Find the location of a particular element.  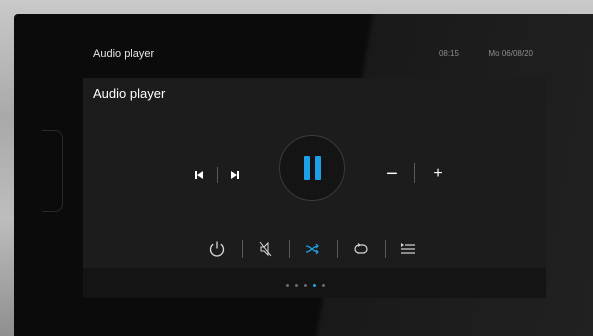

pause-icon-bar is located at coordinates (318, 168).